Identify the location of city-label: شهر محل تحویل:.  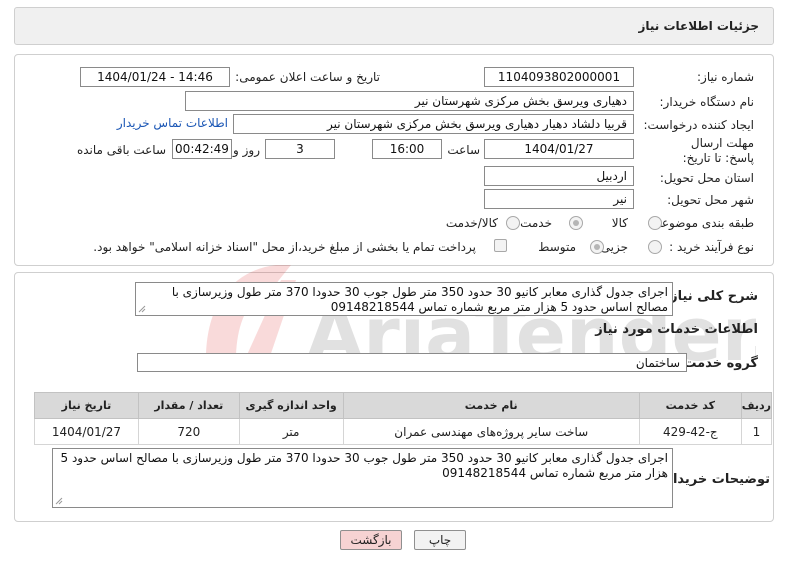
(710, 200).